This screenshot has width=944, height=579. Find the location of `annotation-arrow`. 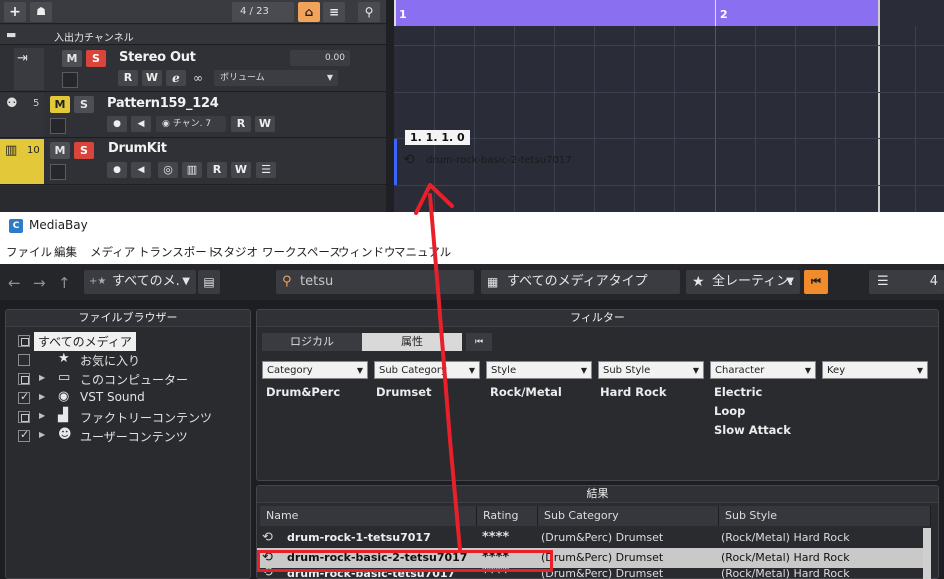

annotation-arrow is located at coordinates (438, 367).